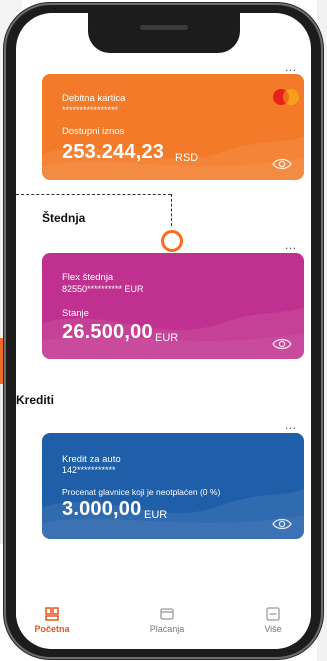 The height and width of the screenshot is (661, 327). I want to click on bottom-tab-bar: Početna Plaćanja Više, so click(163, 622).